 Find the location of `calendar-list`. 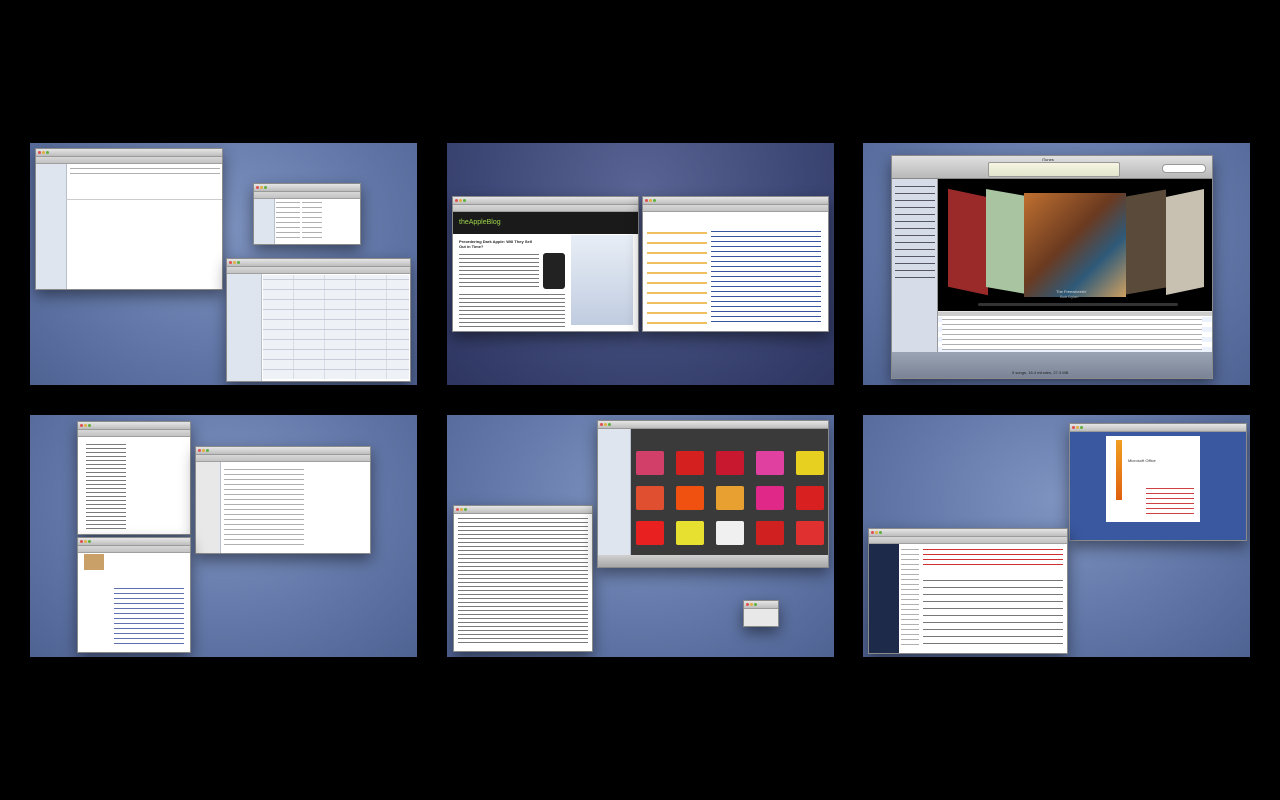

calendar-list is located at coordinates (244, 327).